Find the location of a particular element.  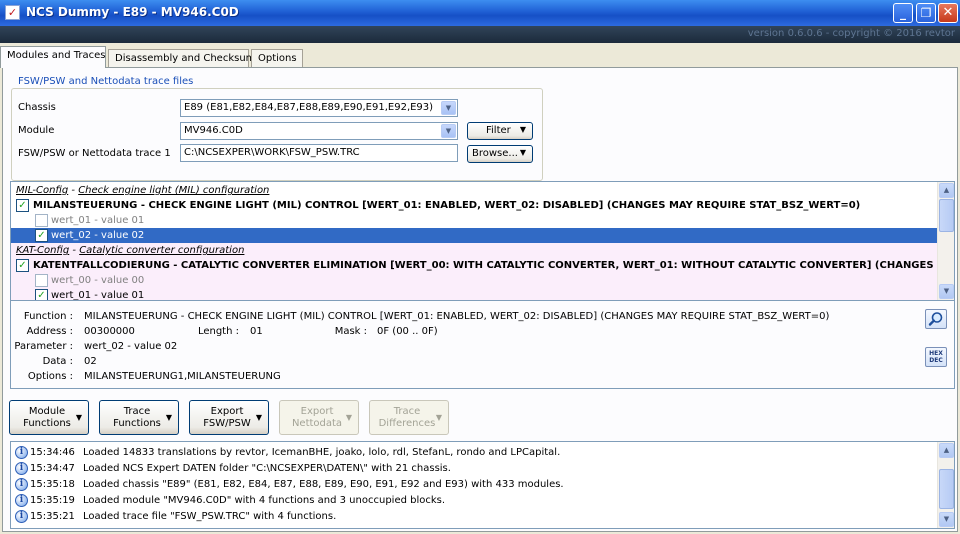

mask-label: Mask : is located at coordinates (350, 331).